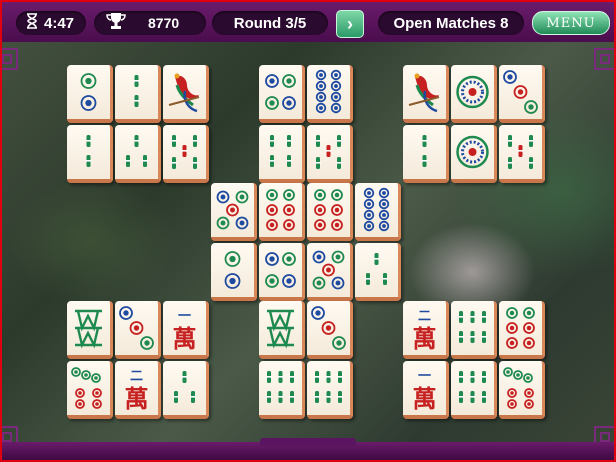 The height and width of the screenshot is (462, 616). What do you see at coordinates (282, 154) in the screenshot?
I see `mahjong-tile-b4` at bounding box center [282, 154].